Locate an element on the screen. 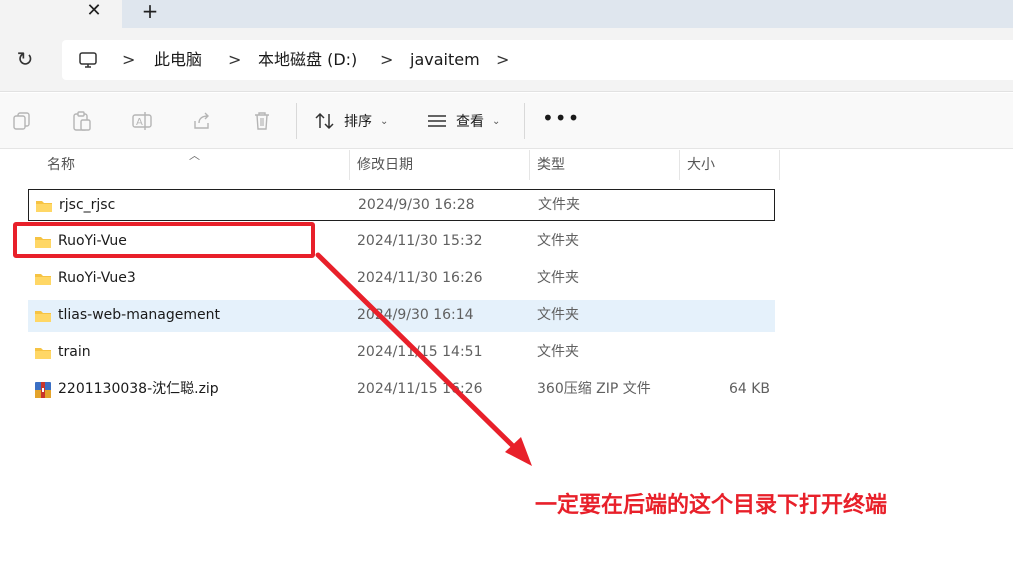  active-tab: ✕ is located at coordinates (61, 14).